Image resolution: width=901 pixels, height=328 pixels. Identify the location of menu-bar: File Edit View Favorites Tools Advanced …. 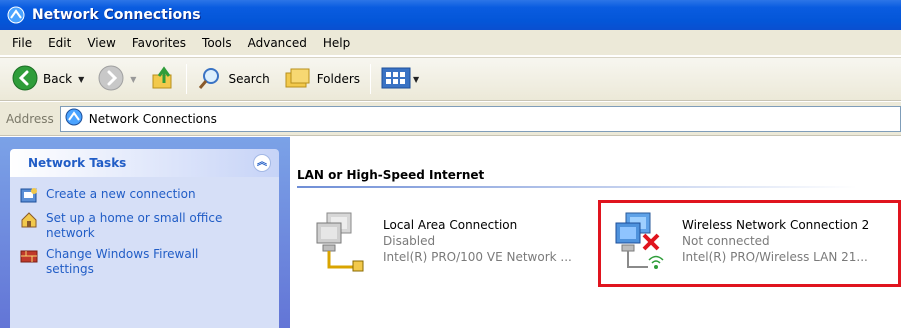
(450, 43).